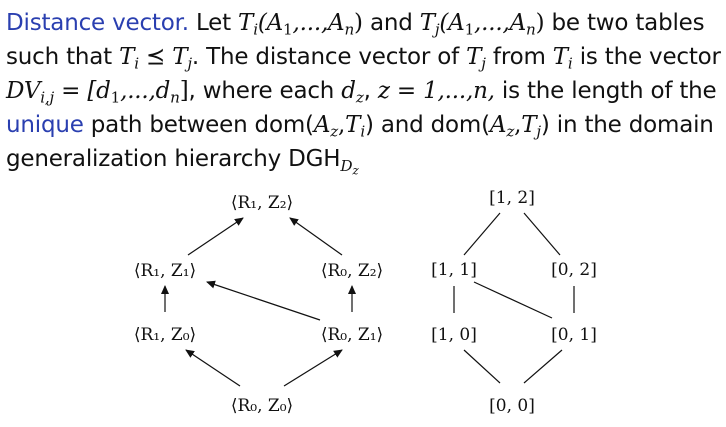  Describe the element at coordinates (512, 406) in the screenshot. I see `node-r-bottom: [0, 0]` at that location.